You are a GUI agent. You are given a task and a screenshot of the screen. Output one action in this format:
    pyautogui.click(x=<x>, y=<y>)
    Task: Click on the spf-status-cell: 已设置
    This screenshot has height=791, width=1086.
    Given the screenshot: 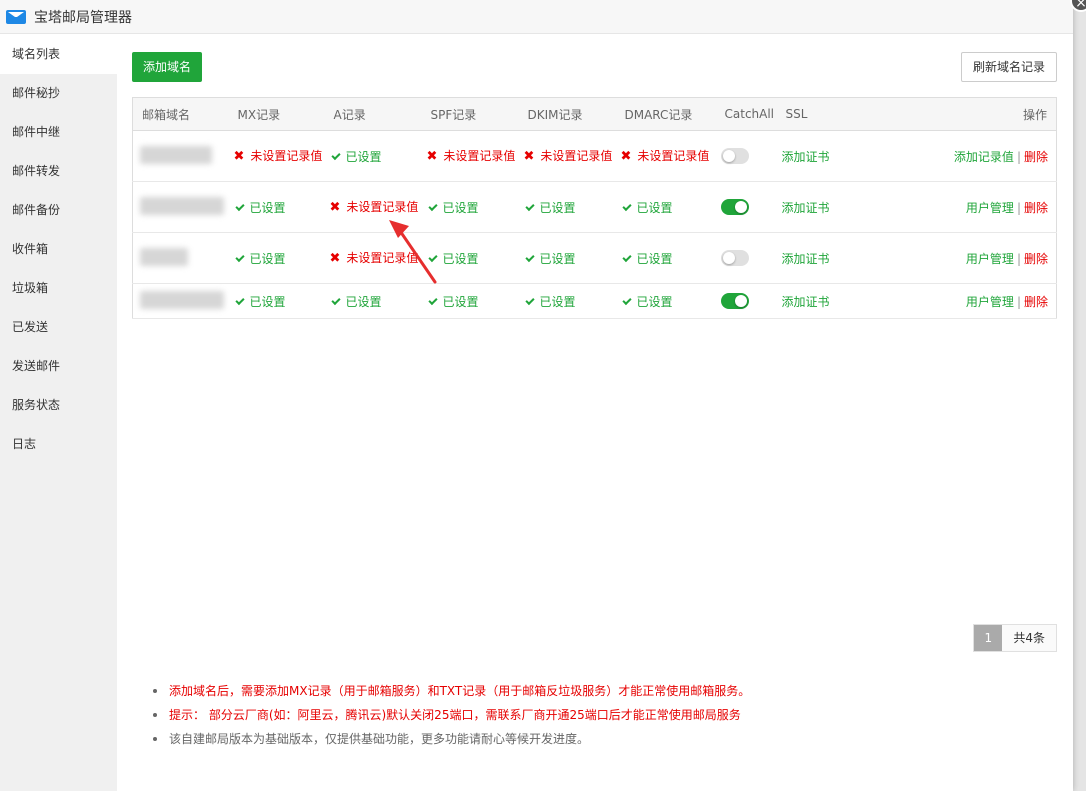 What is the action you would take?
    pyautogui.click(x=470, y=301)
    